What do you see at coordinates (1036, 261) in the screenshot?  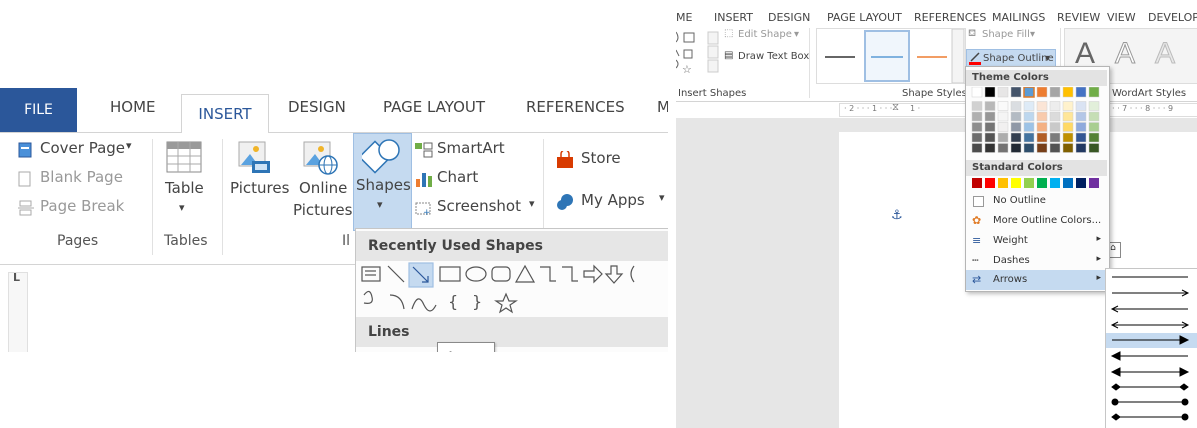 I see `dashes-item: ┅ Dashes ▸` at bounding box center [1036, 261].